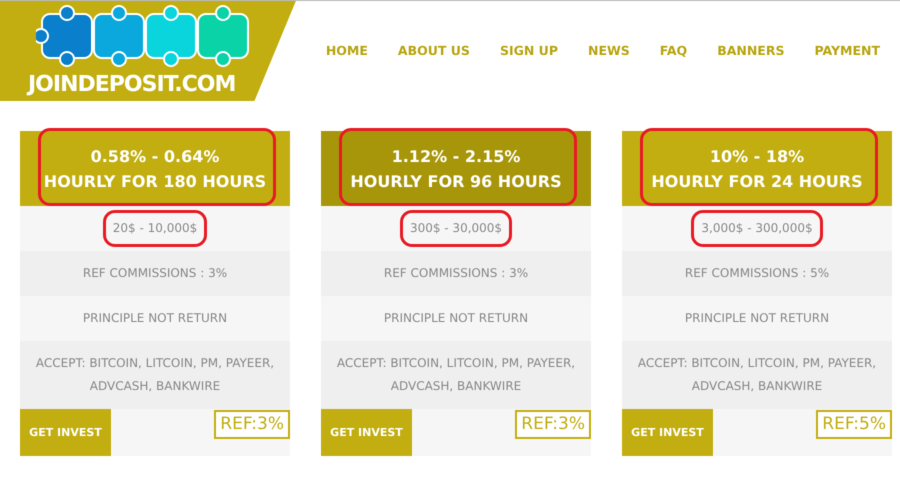  I want to click on logo-text: JOINDEPOSIT.COM, so click(132, 85).